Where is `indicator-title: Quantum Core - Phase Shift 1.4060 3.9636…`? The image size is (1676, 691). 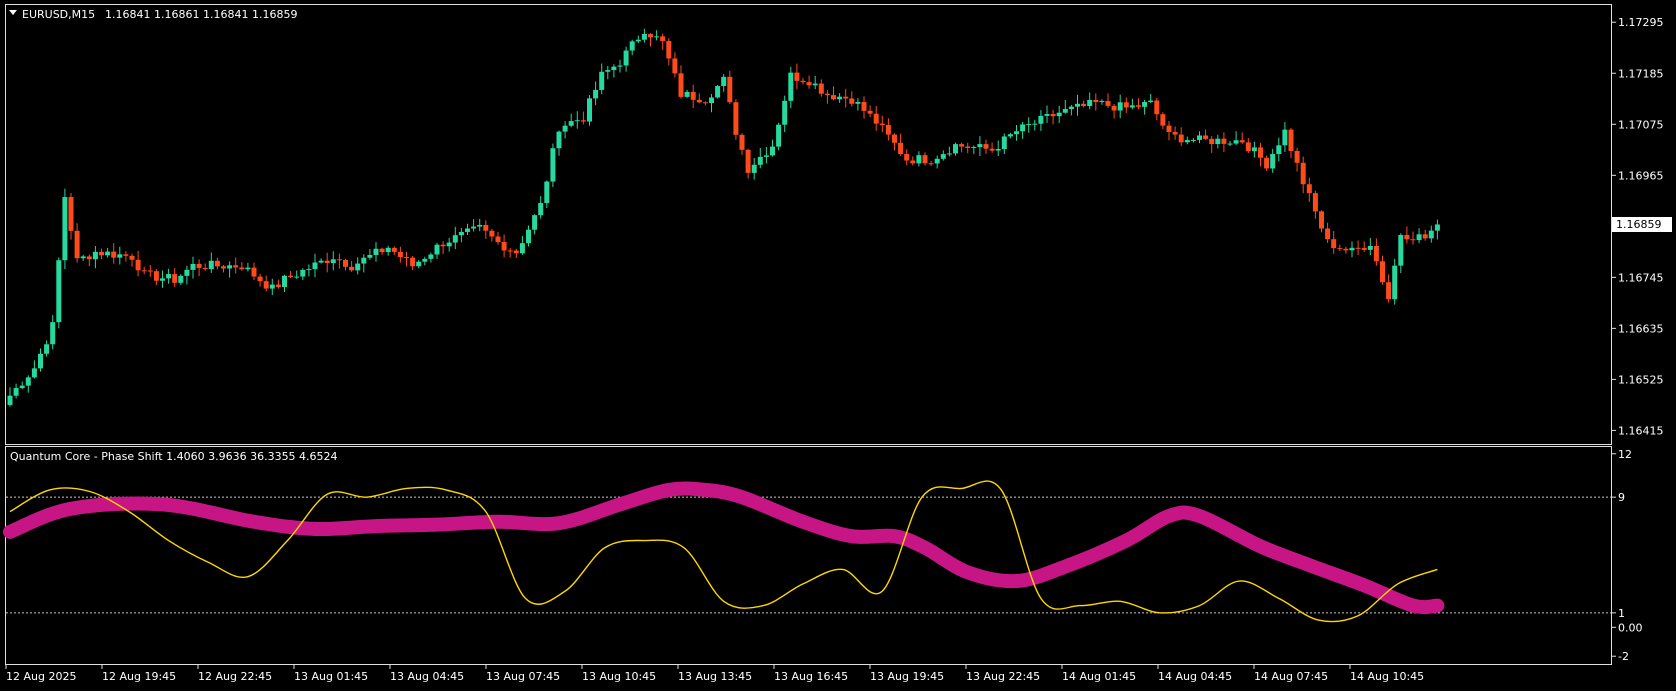
indicator-title: Quantum Core - Phase Shift 1.4060 3.9636… is located at coordinates (174, 456).